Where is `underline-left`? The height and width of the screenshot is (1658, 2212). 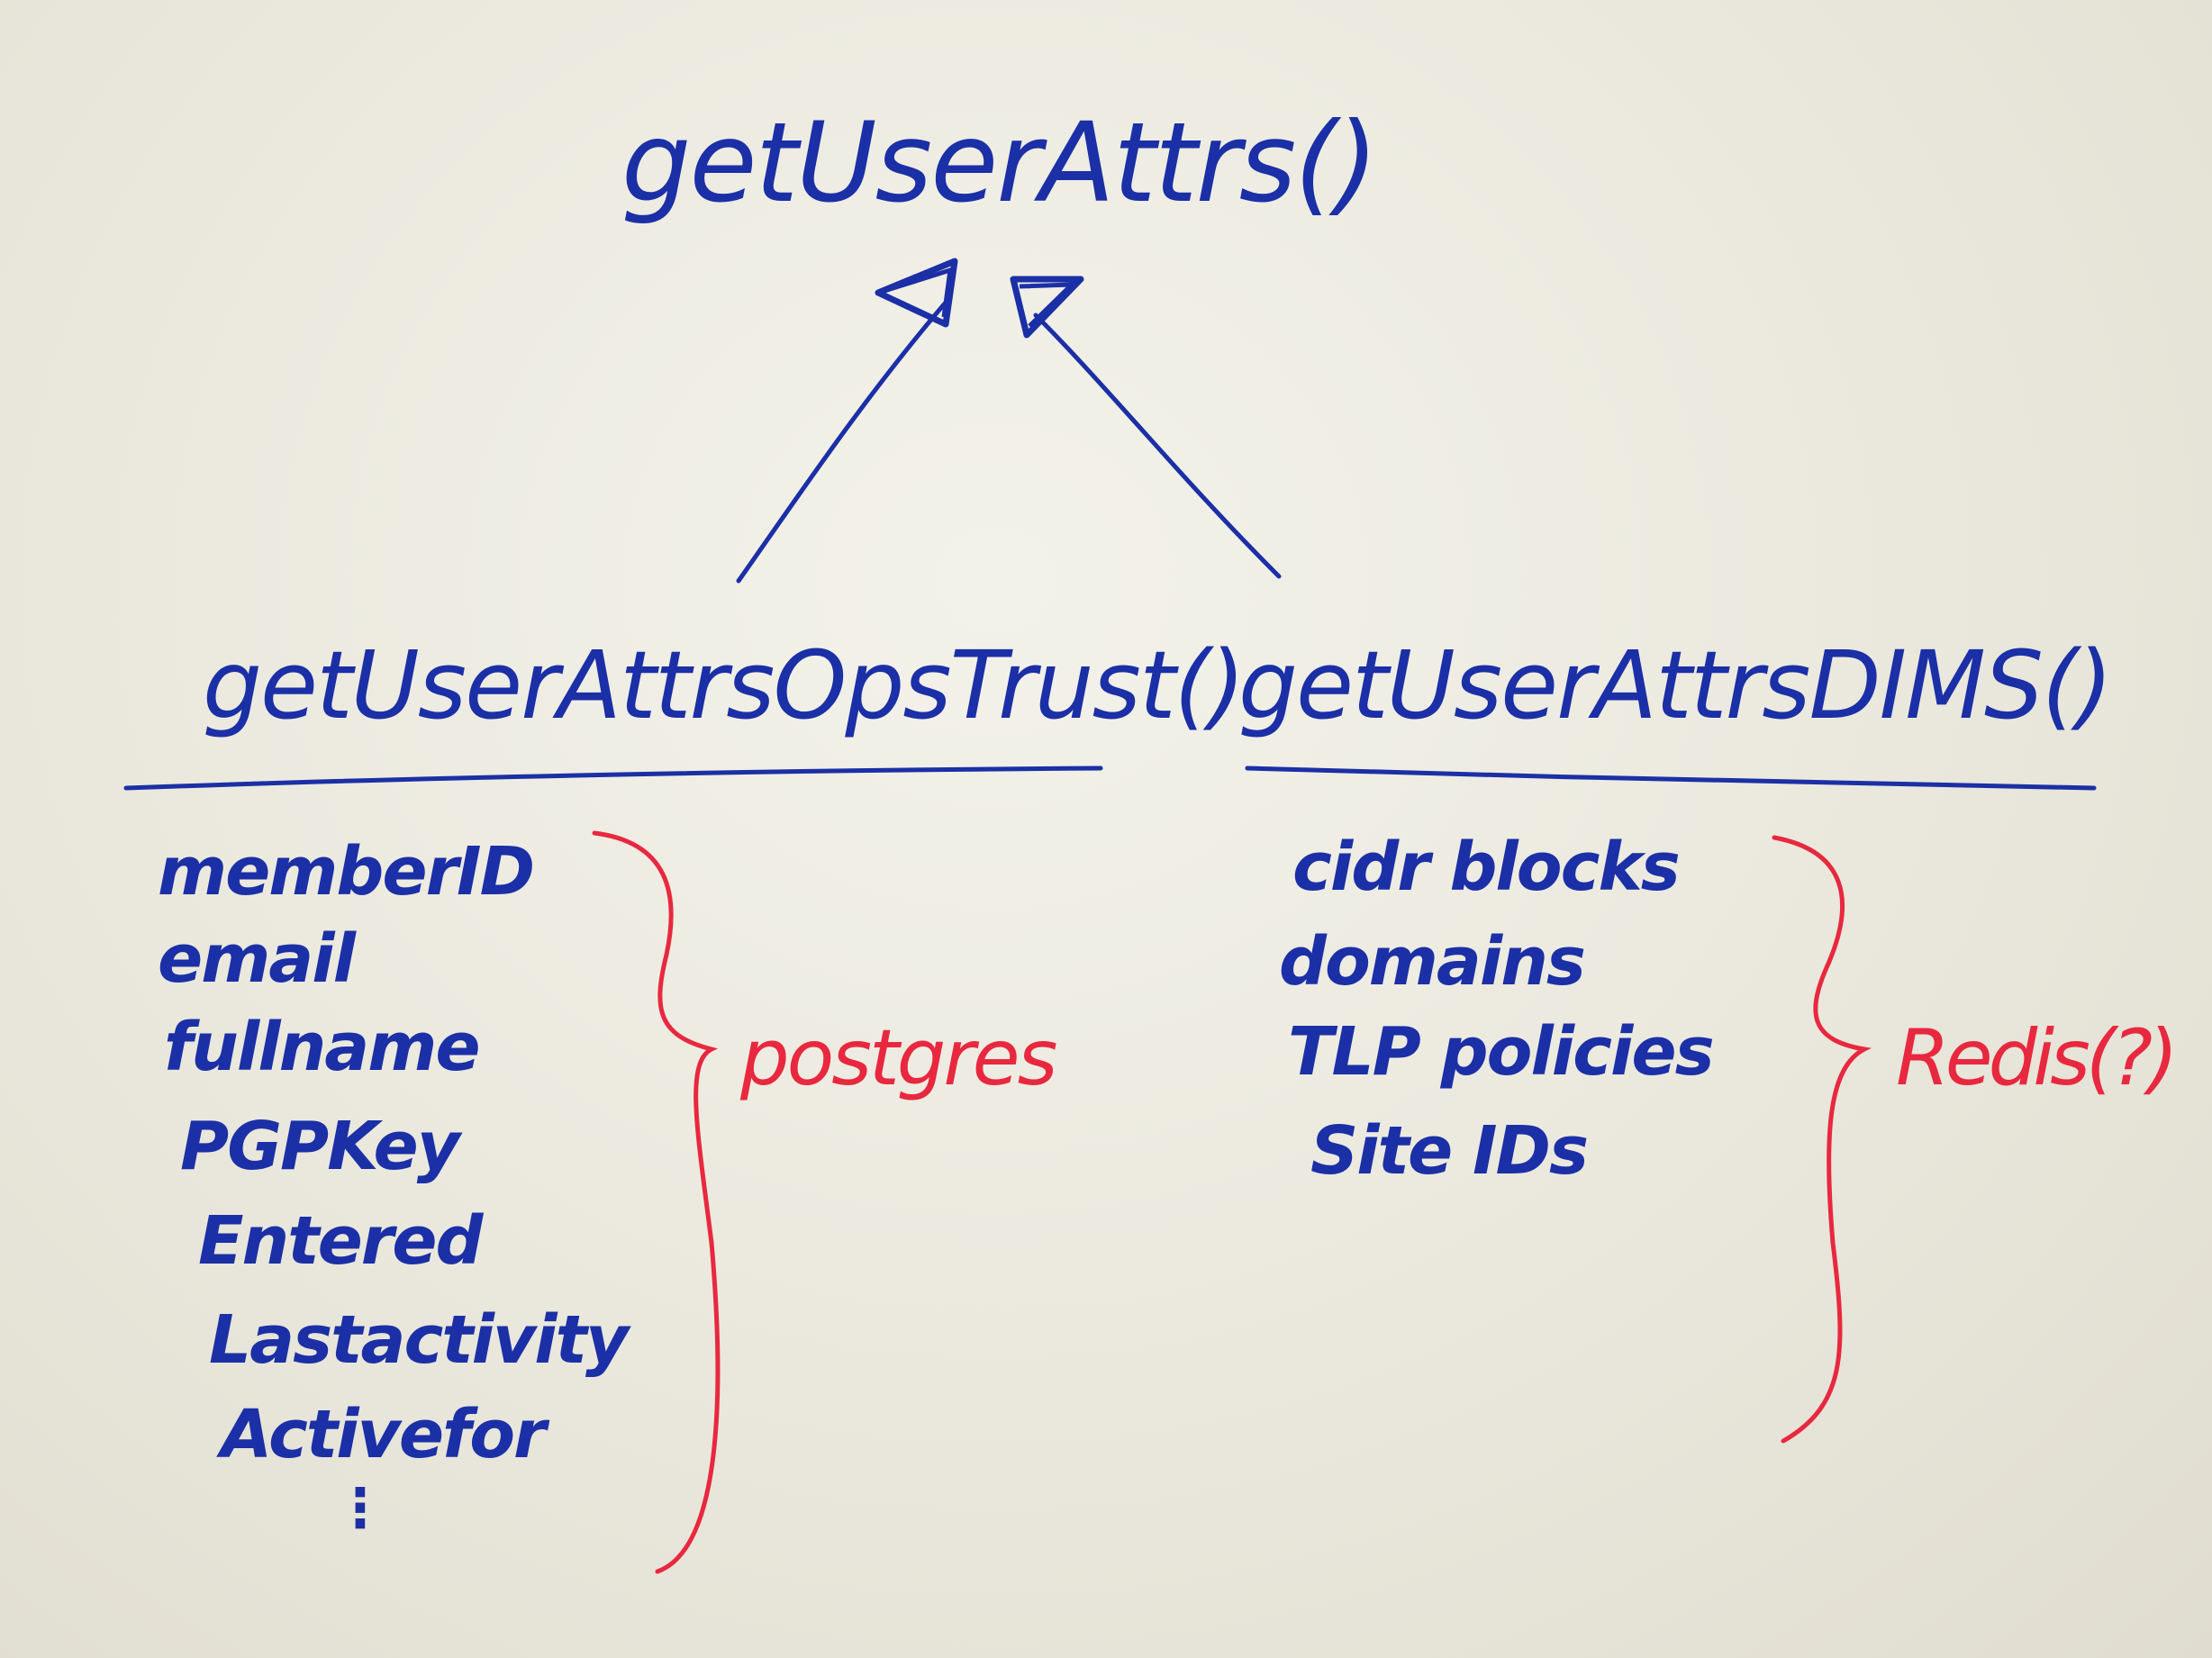
underline-left is located at coordinates (613, 778).